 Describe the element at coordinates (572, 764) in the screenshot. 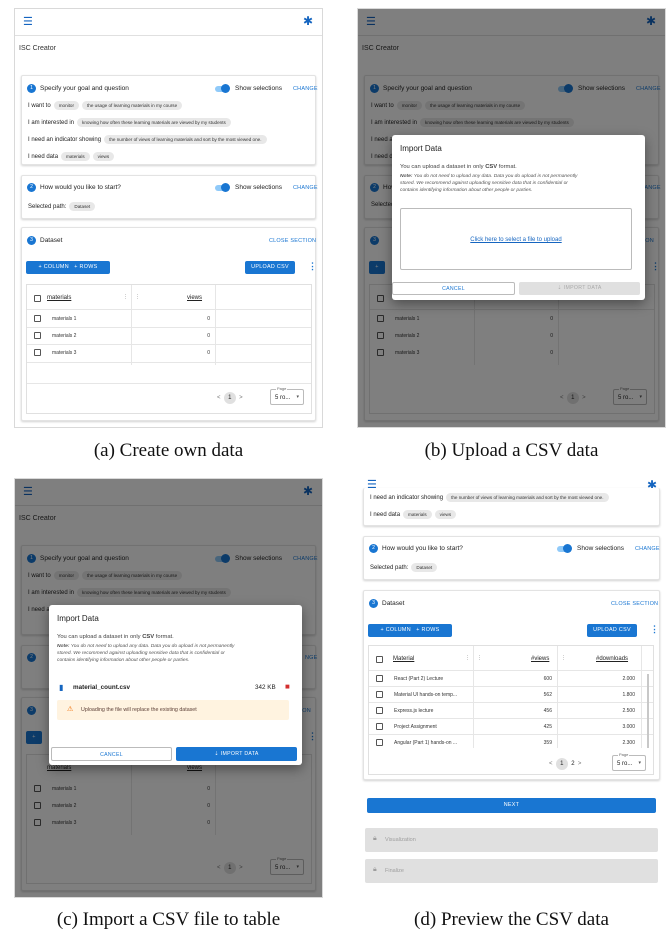

I see `page-2-button: 2` at that location.